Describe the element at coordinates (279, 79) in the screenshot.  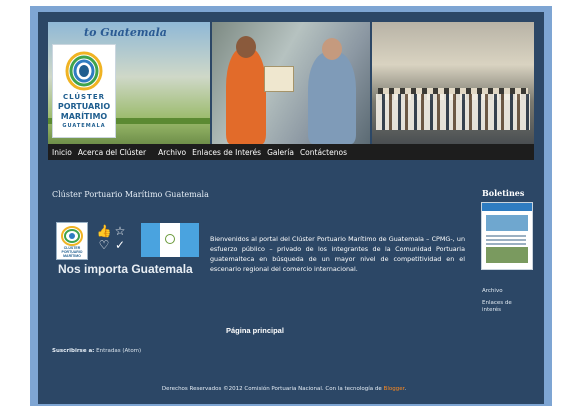
I see `certificate` at that location.